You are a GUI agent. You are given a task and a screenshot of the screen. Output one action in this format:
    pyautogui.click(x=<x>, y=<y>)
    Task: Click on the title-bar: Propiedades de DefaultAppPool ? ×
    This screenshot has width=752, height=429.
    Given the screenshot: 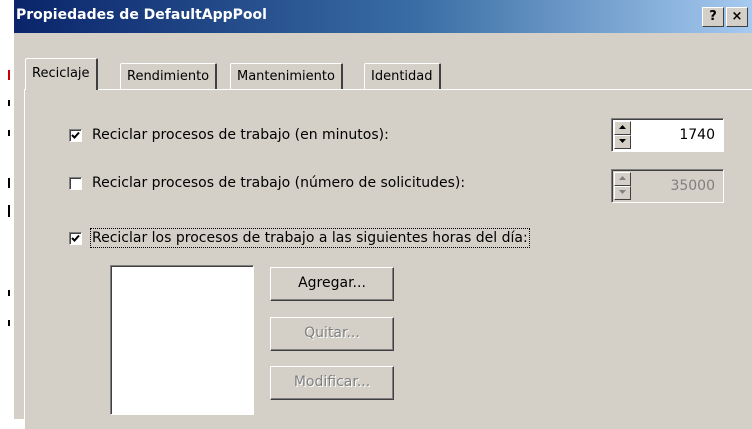 What is the action you would take?
    pyautogui.click(x=383, y=16)
    